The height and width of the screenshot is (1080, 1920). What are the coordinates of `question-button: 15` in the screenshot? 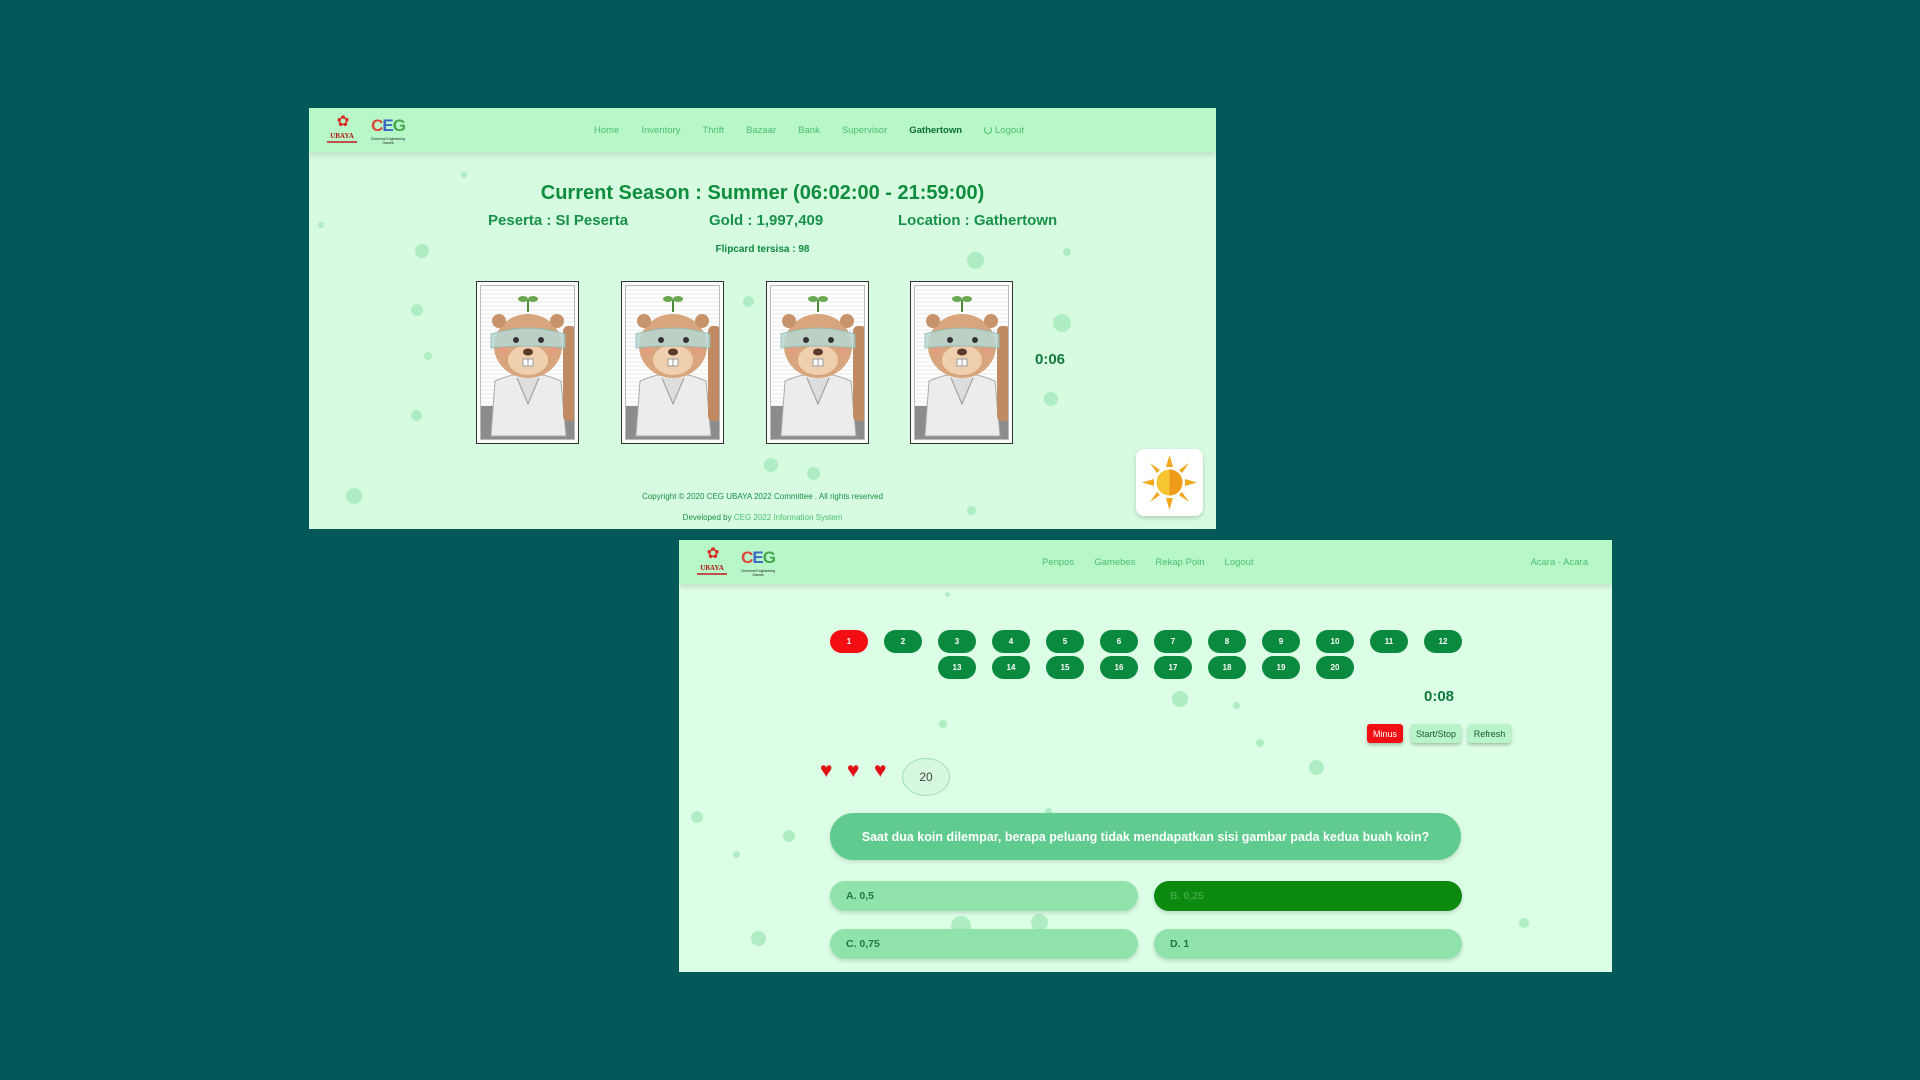 It's located at (1065, 667).